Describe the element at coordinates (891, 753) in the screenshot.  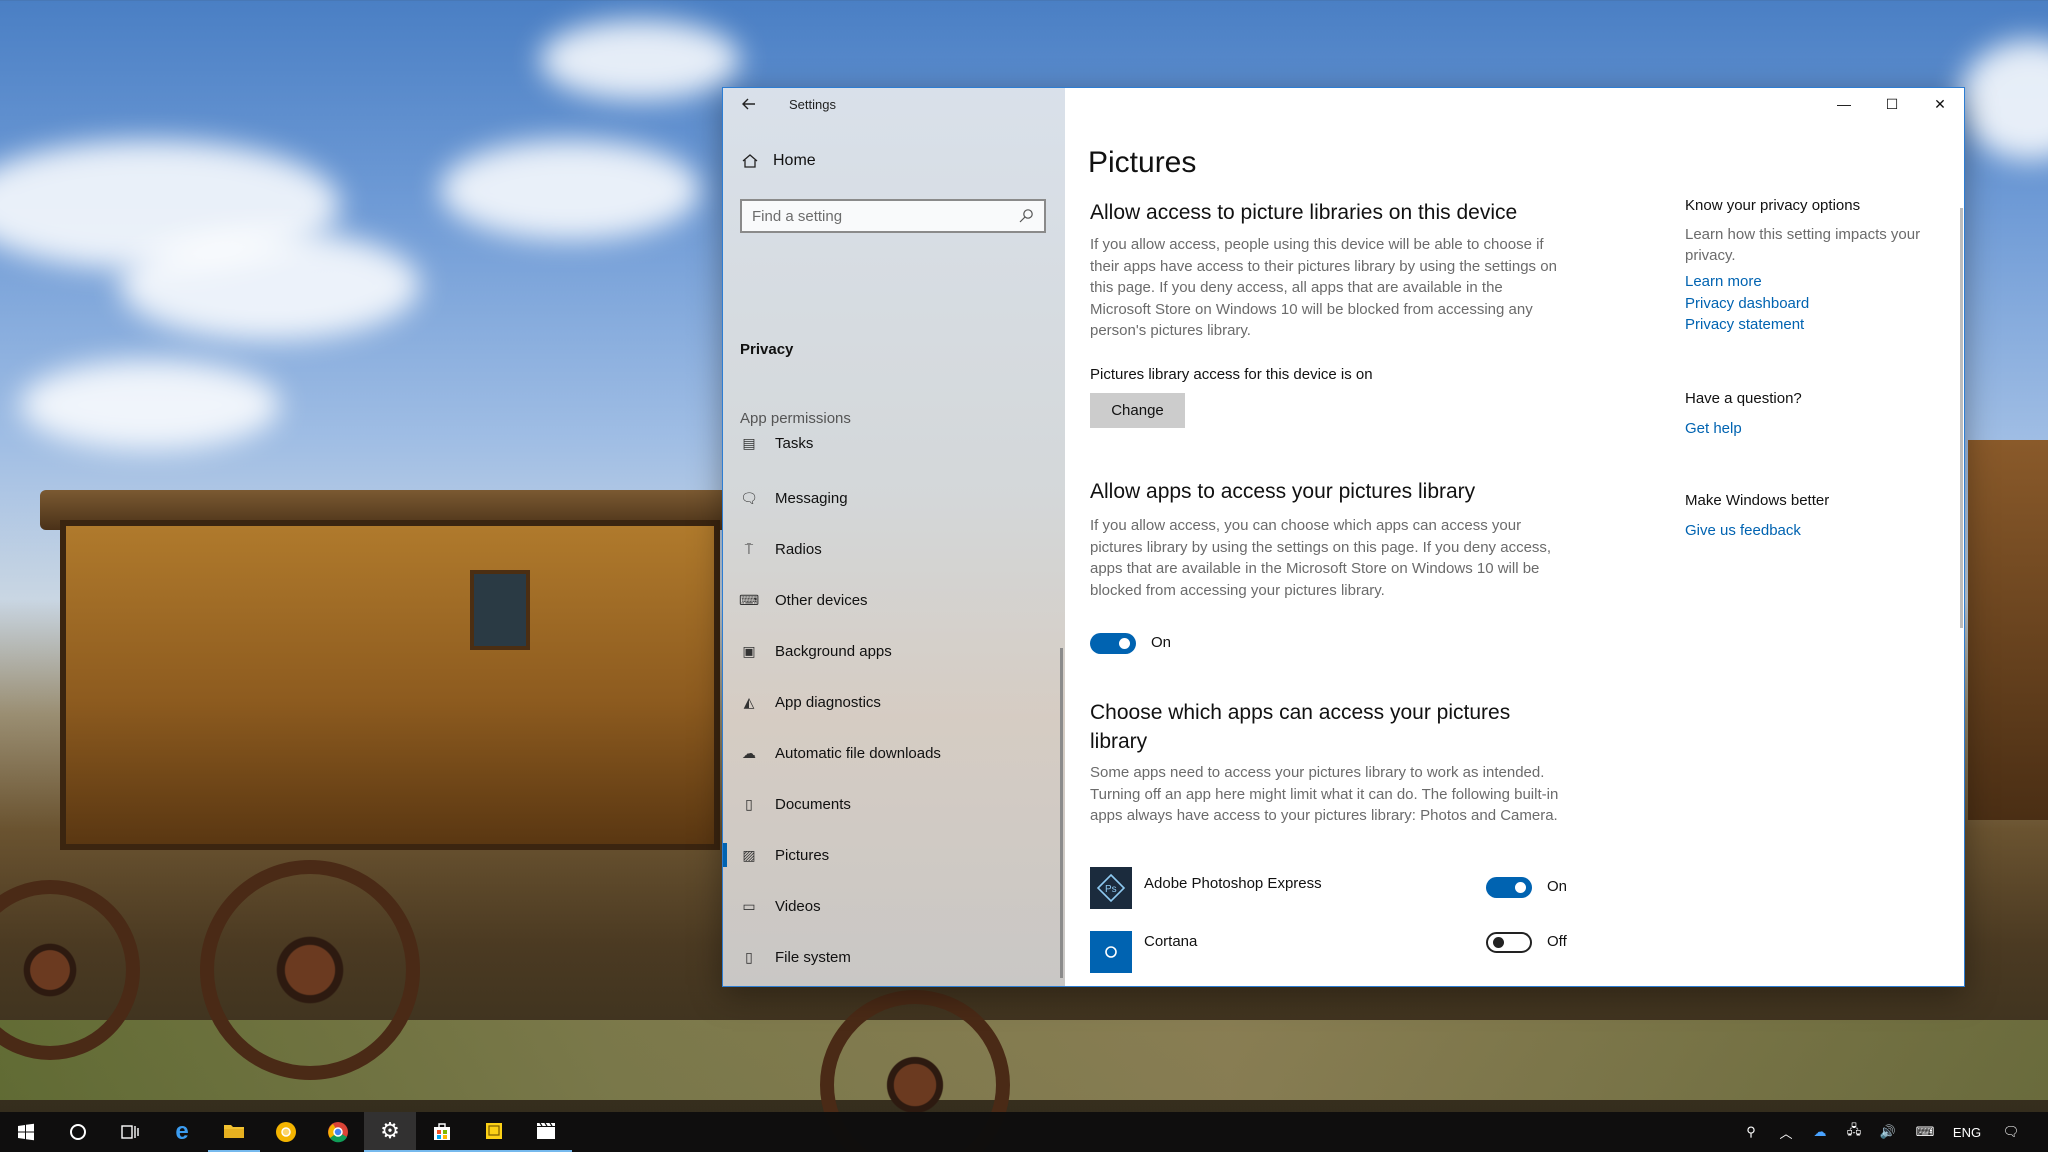
I see `sidebar-item-automatic-file-downloads: ☁ Automatic file downloads` at that location.